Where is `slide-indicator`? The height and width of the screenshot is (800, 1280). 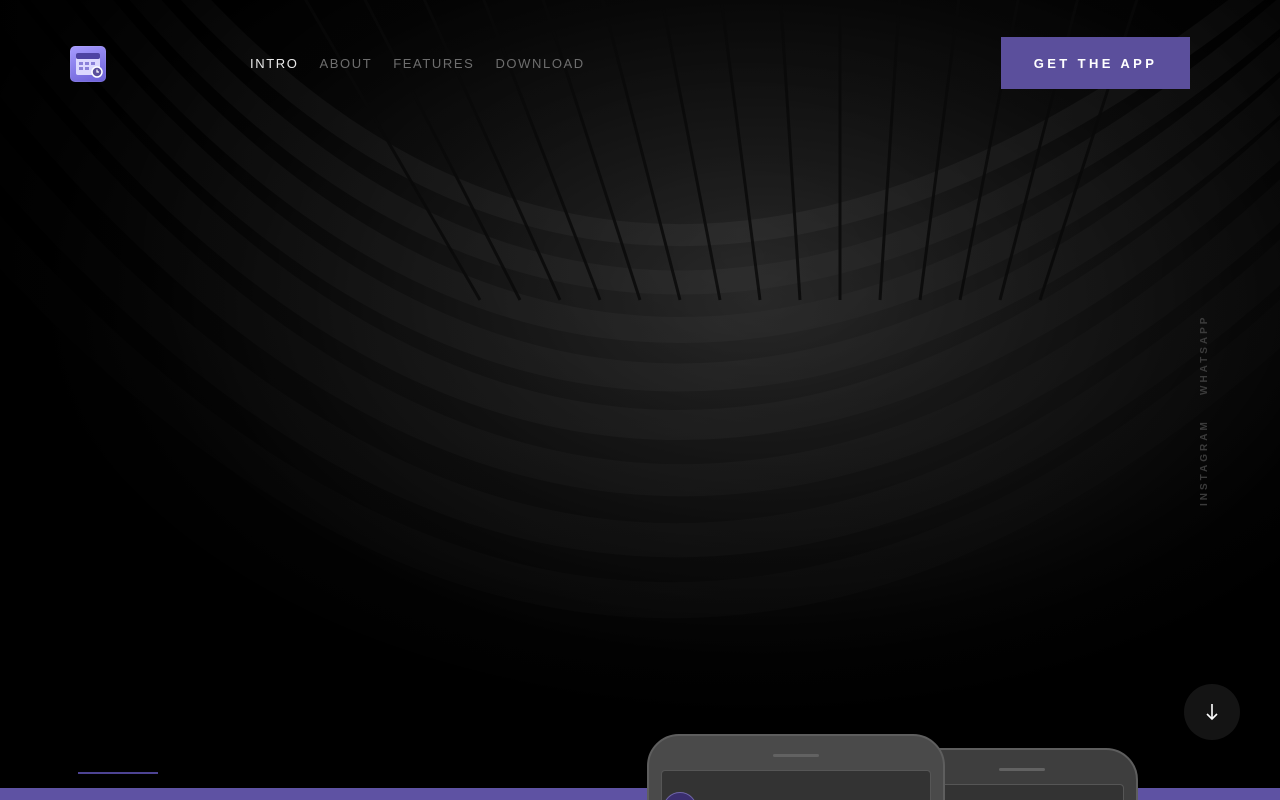 slide-indicator is located at coordinates (118, 773).